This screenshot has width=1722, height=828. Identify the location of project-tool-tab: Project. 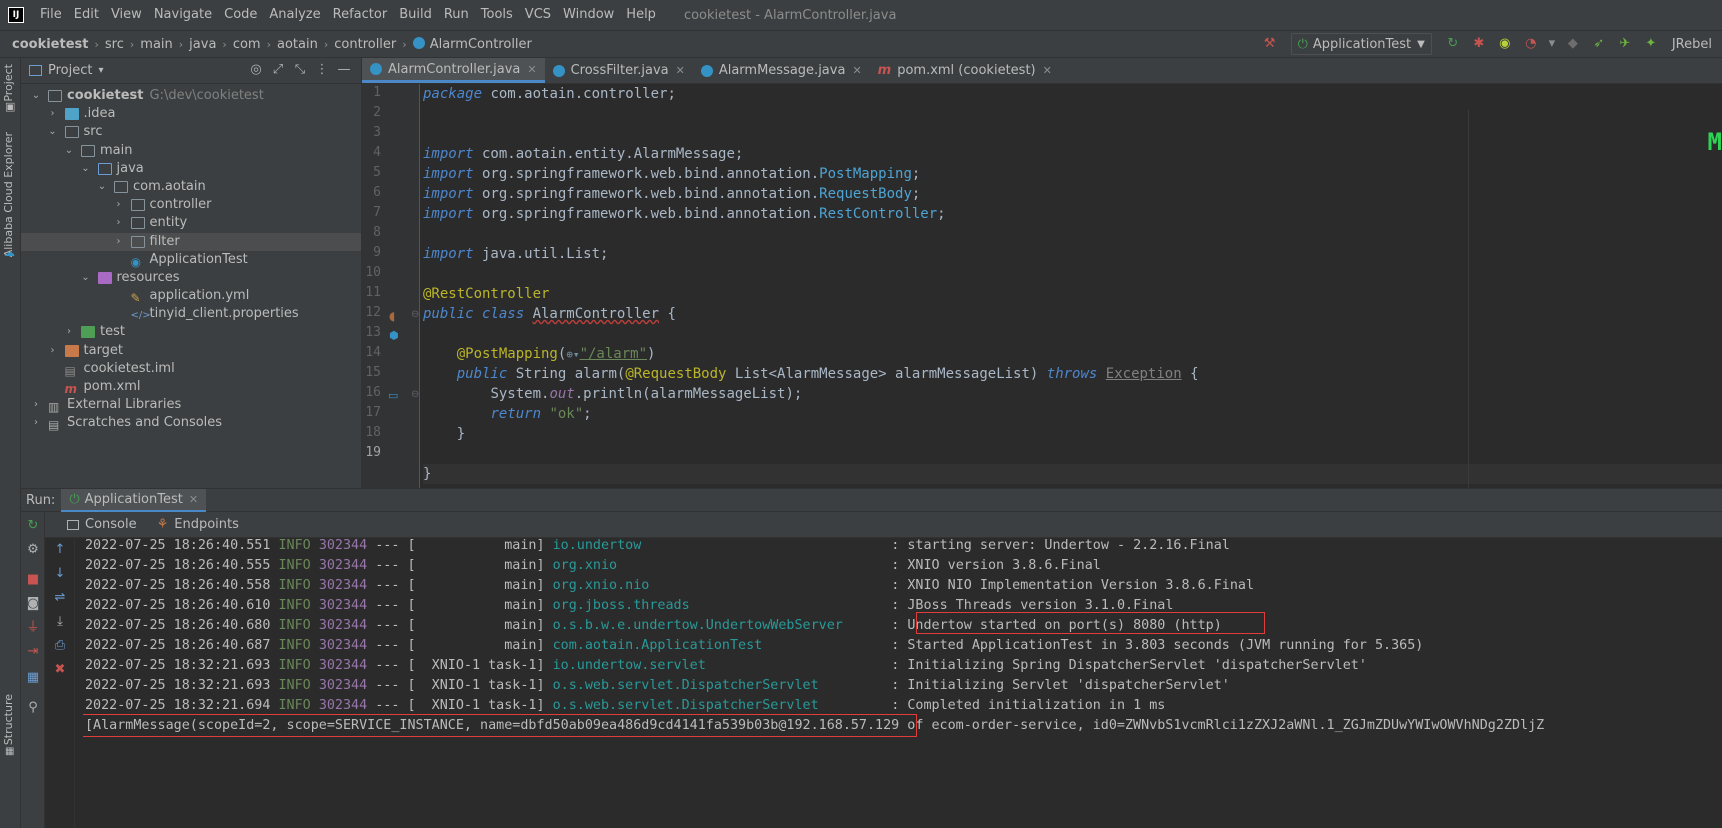
(8, 83).